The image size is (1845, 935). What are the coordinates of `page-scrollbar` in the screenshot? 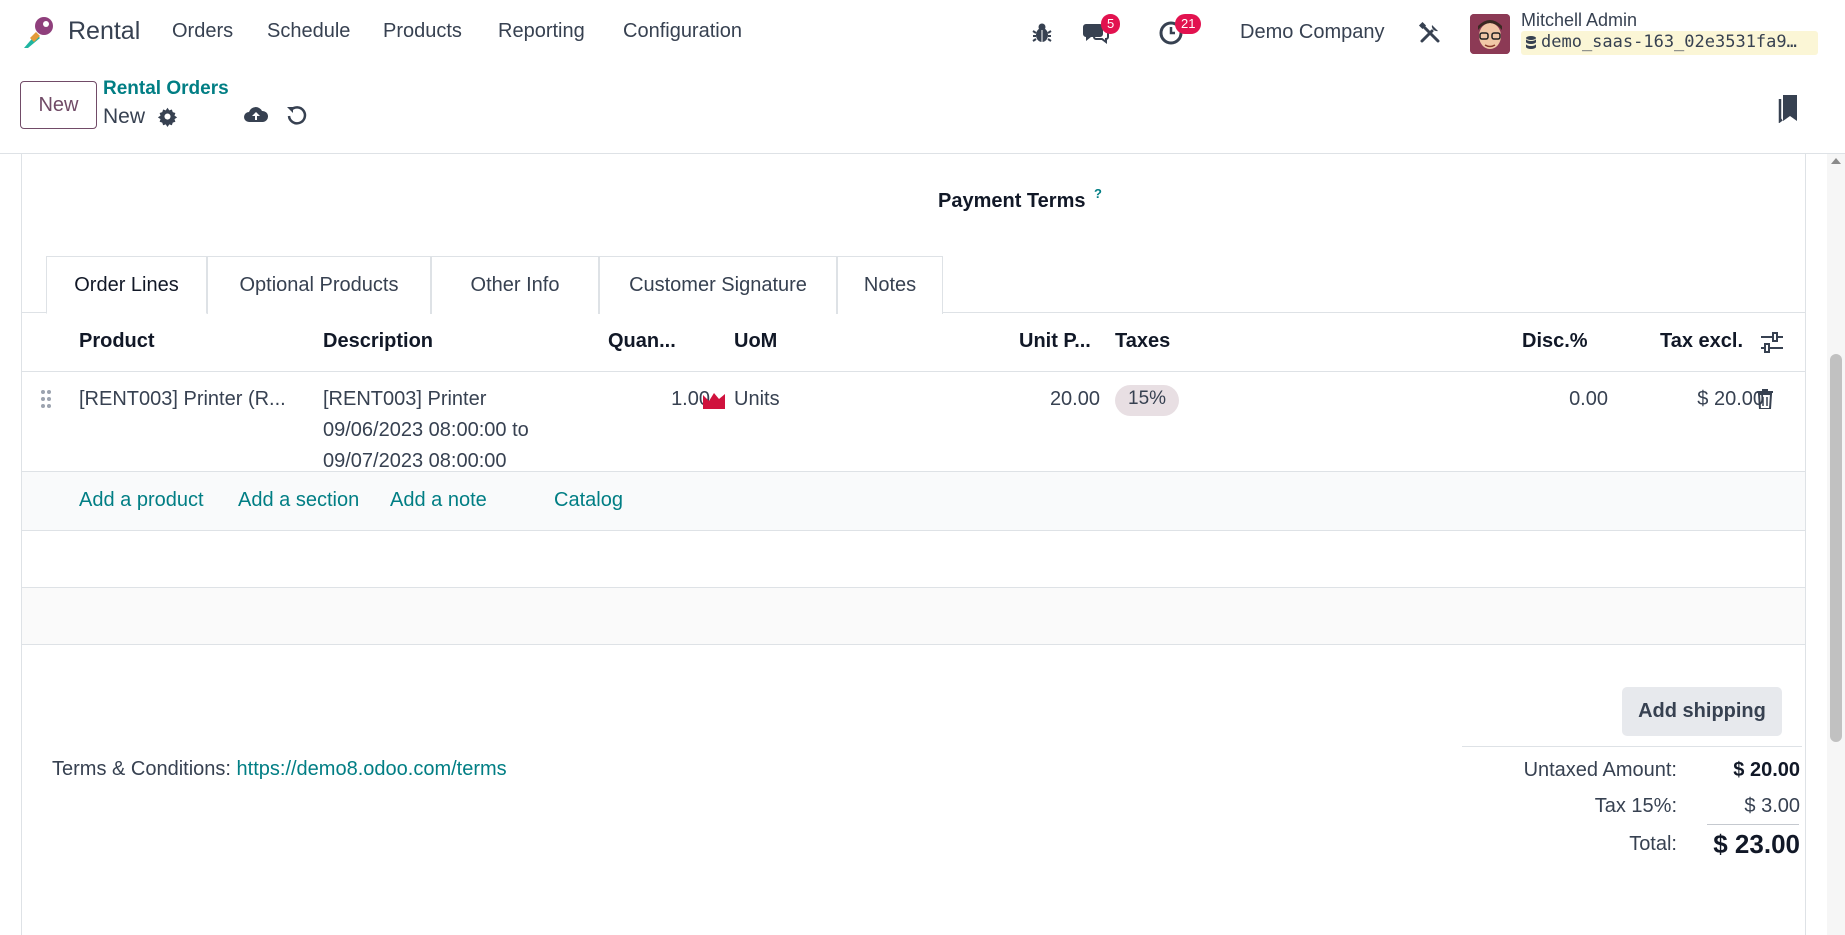 It's located at (1836, 544).